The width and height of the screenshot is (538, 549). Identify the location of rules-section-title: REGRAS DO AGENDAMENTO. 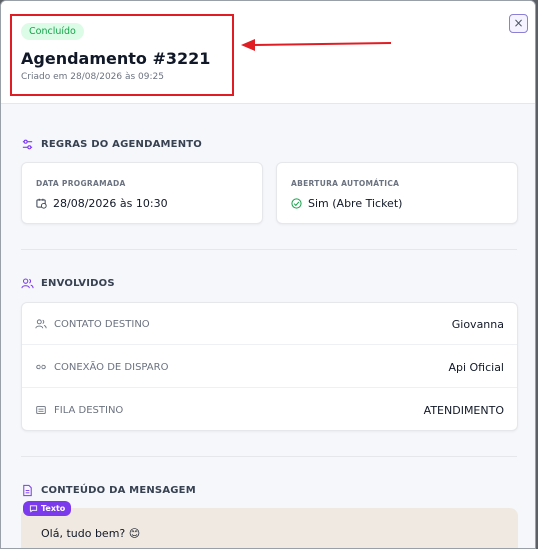
(111, 144).